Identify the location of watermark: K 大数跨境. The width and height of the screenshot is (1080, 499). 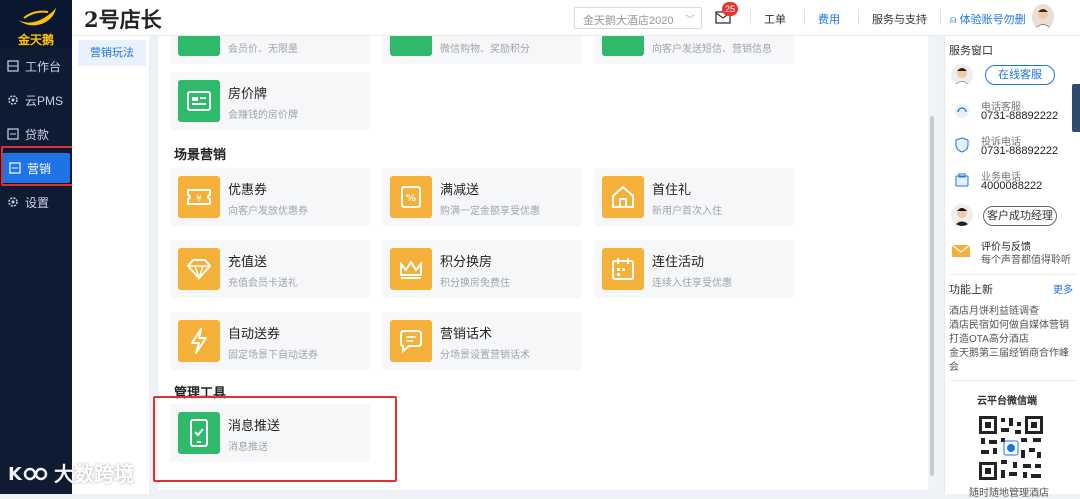
(71, 472).